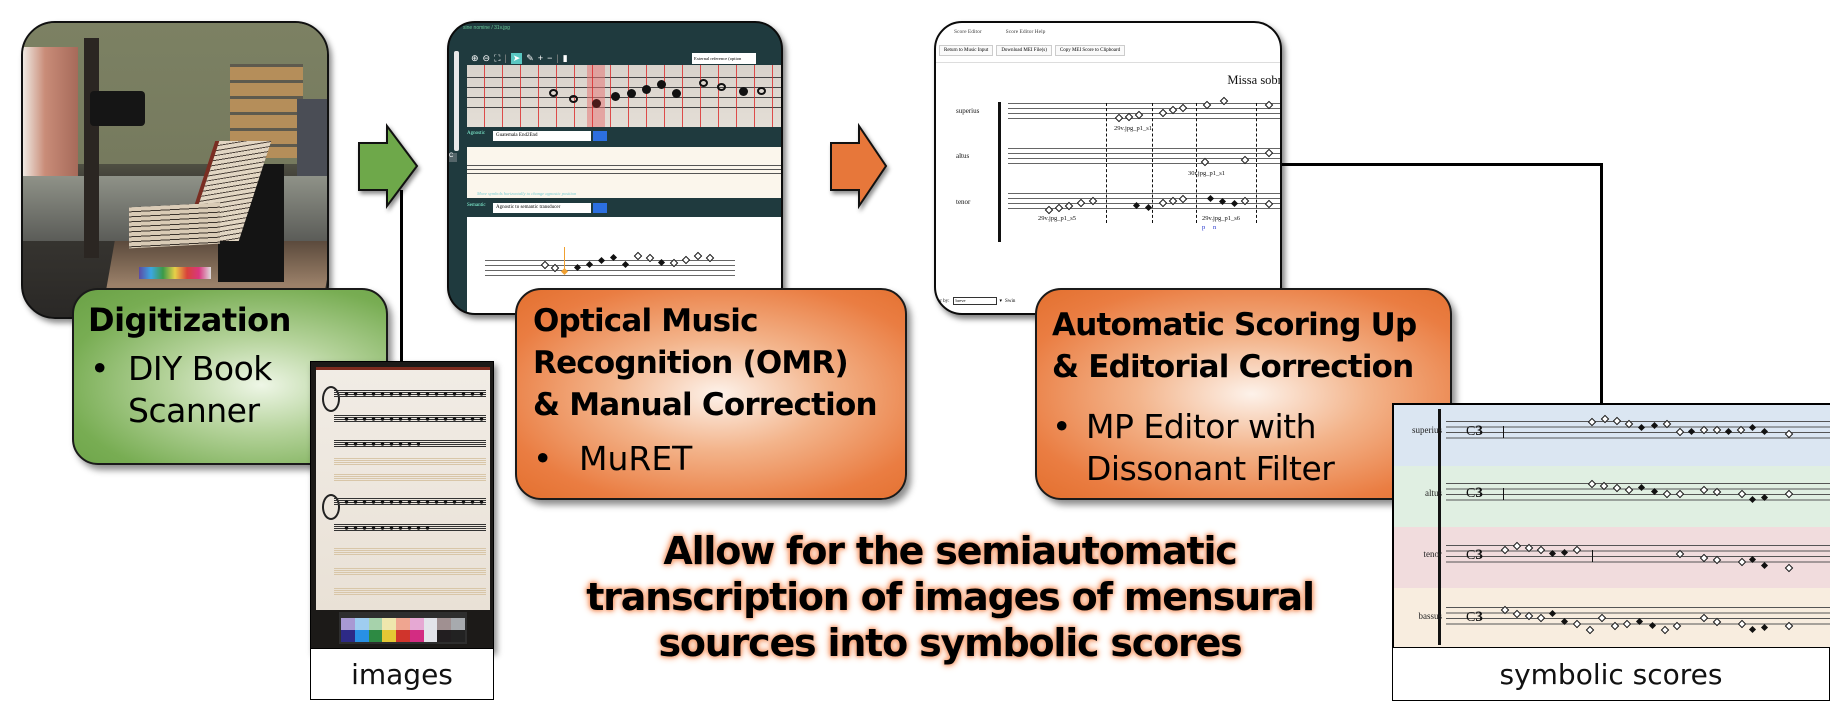 The width and height of the screenshot is (1830, 721). Describe the element at coordinates (1024, 50) in the screenshot. I see `download-mei-button: Download MEI File(s)` at that location.